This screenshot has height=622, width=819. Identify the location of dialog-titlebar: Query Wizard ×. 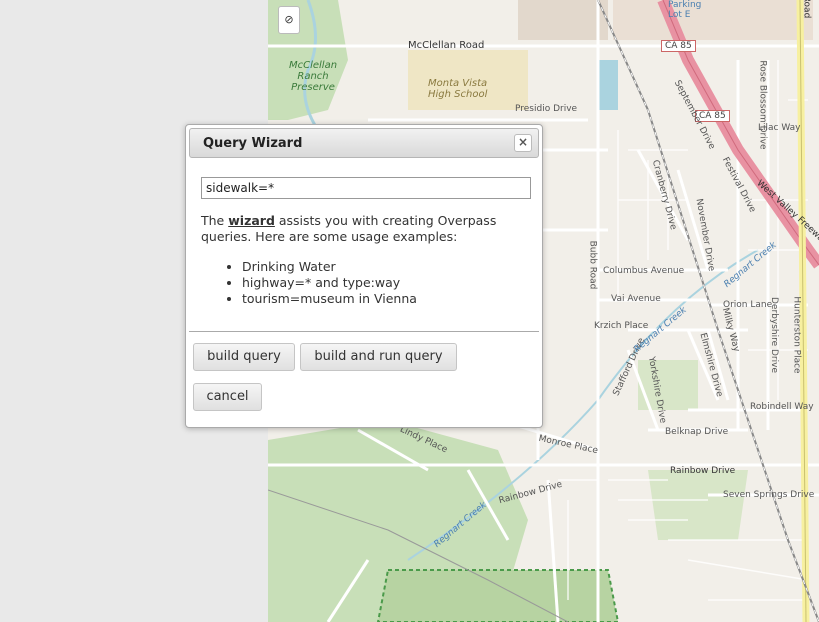
(364, 143).